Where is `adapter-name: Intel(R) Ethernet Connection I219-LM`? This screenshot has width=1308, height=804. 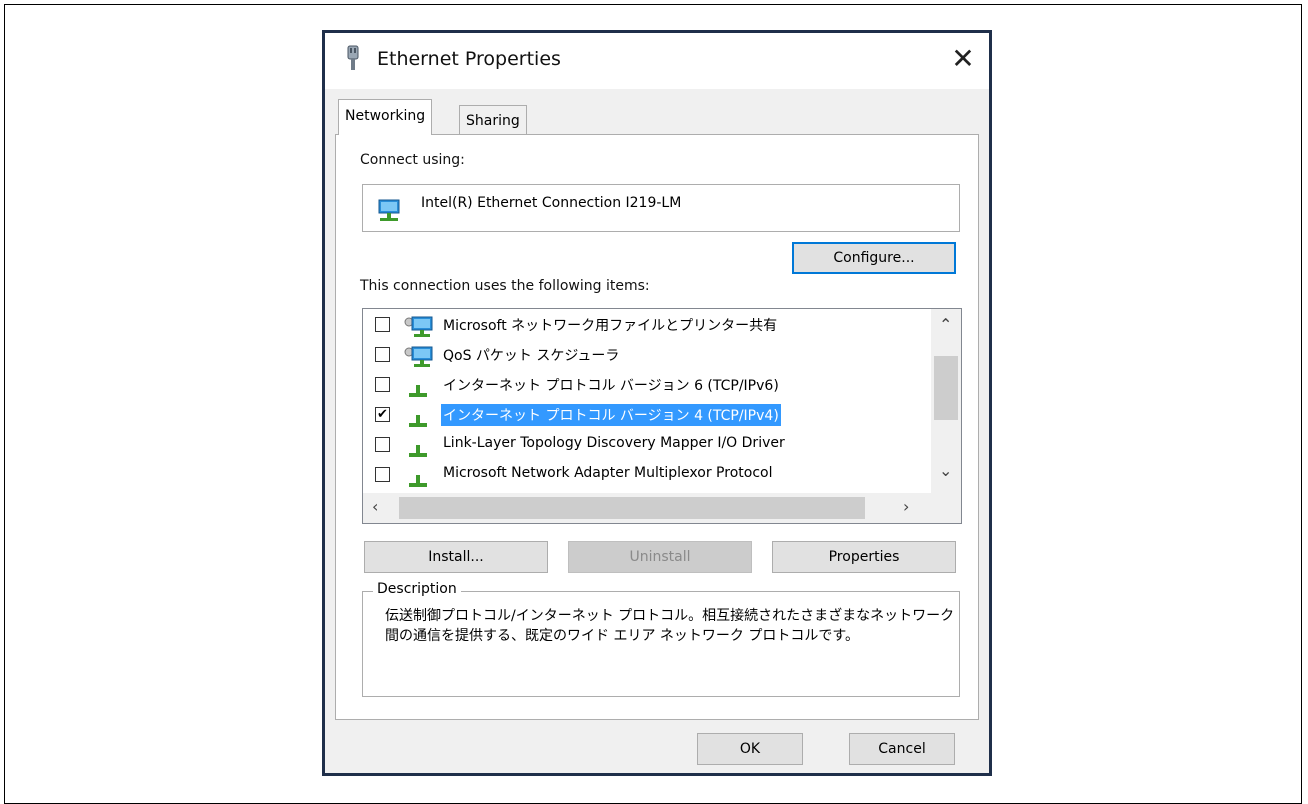 adapter-name: Intel(R) Ethernet Connection I219-LM is located at coordinates (551, 203).